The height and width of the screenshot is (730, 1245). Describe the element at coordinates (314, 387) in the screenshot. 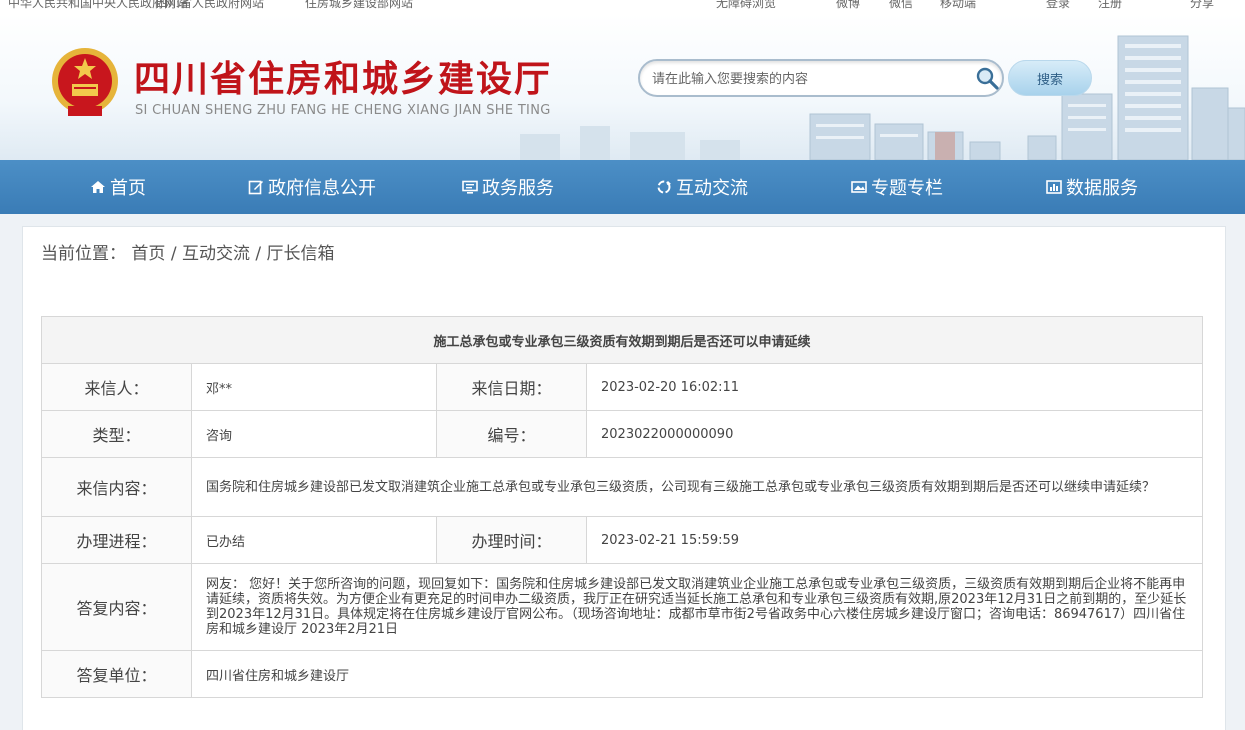

I see `sender-value: 邓**` at that location.